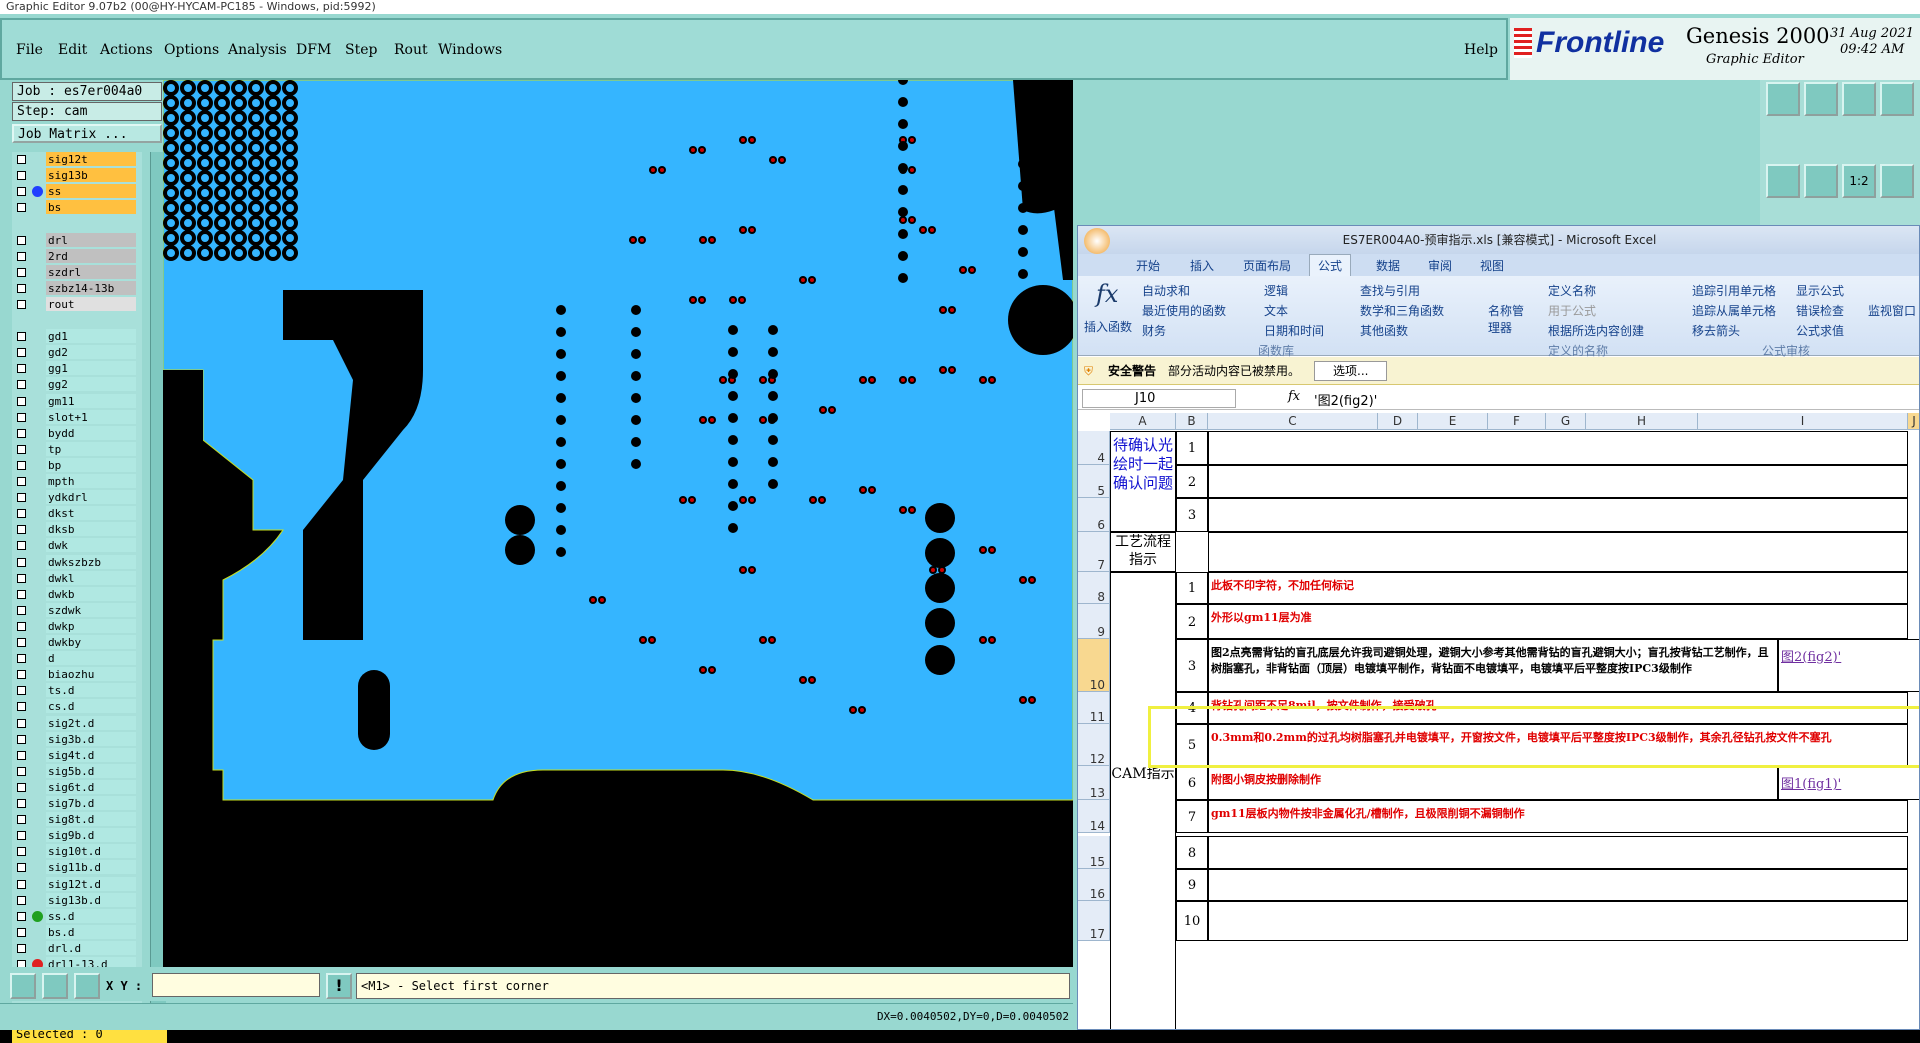  Describe the element at coordinates (91, 674) in the screenshot. I see `layer-name: biaozhu` at that location.